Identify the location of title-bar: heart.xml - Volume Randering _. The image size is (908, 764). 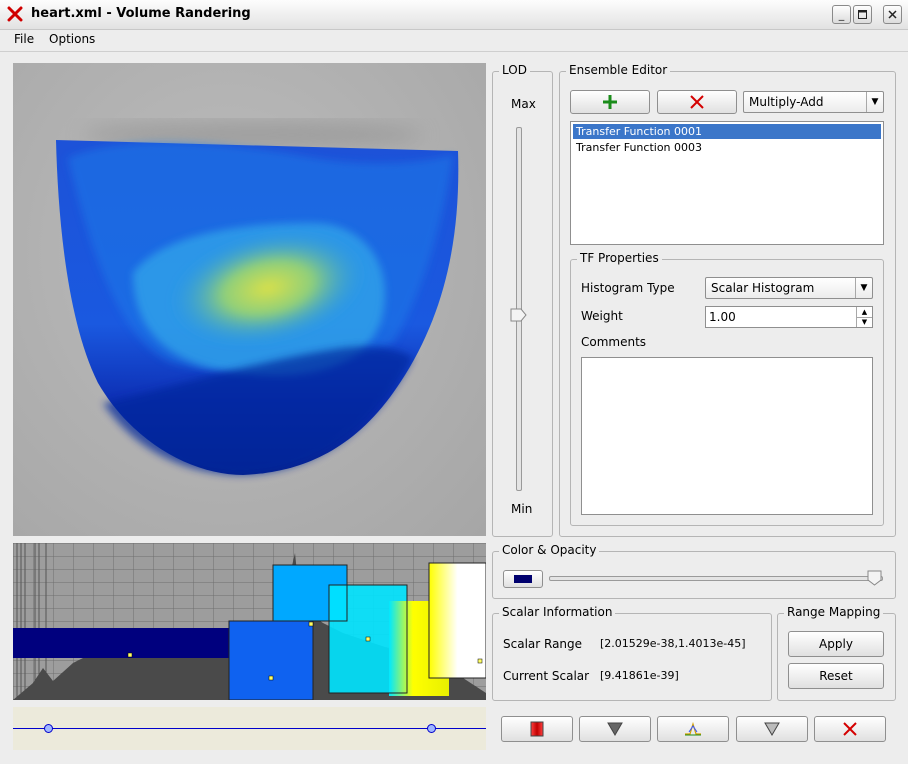
(454, 15).